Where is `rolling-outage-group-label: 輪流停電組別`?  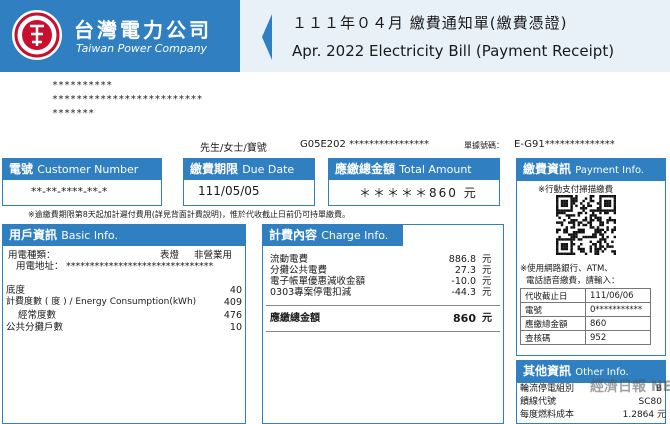 rolling-outage-group-label: 輪流停電組別 is located at coordinates (547, 389).